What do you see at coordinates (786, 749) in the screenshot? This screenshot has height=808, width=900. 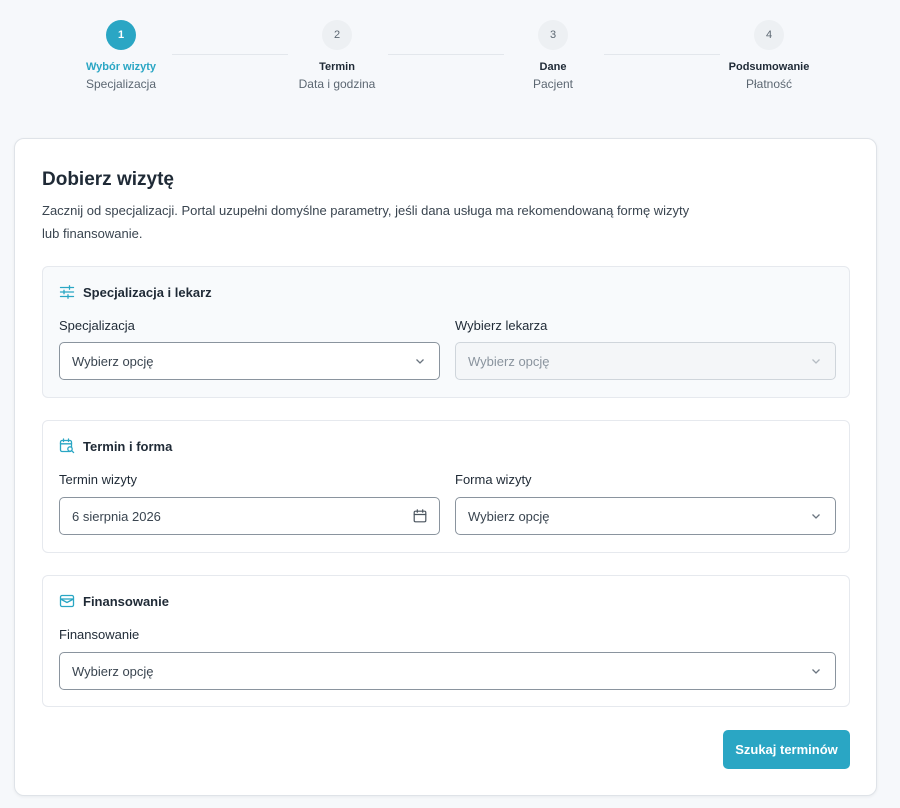 I see `search-appointments-button: Szukaj terminów` at bounding box center [786, 749].